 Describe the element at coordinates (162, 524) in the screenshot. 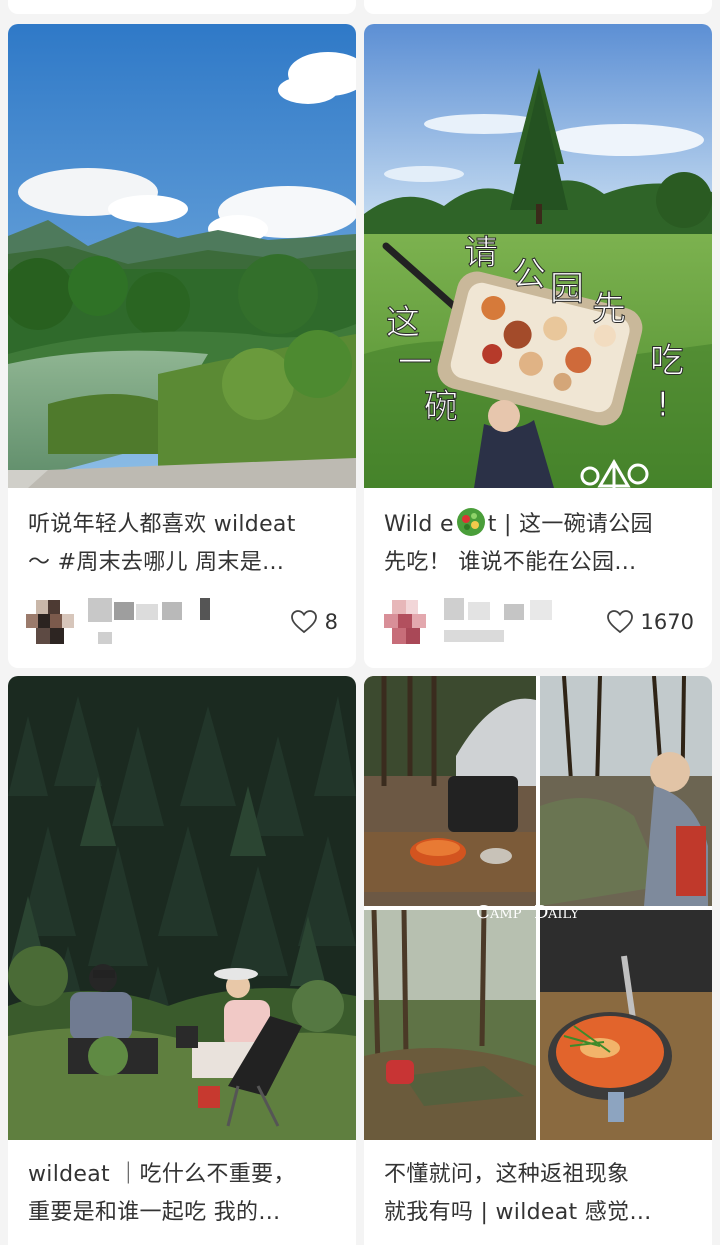

I see `note-title-line: 听说年轻人都喜欢 wildeat` at that location.